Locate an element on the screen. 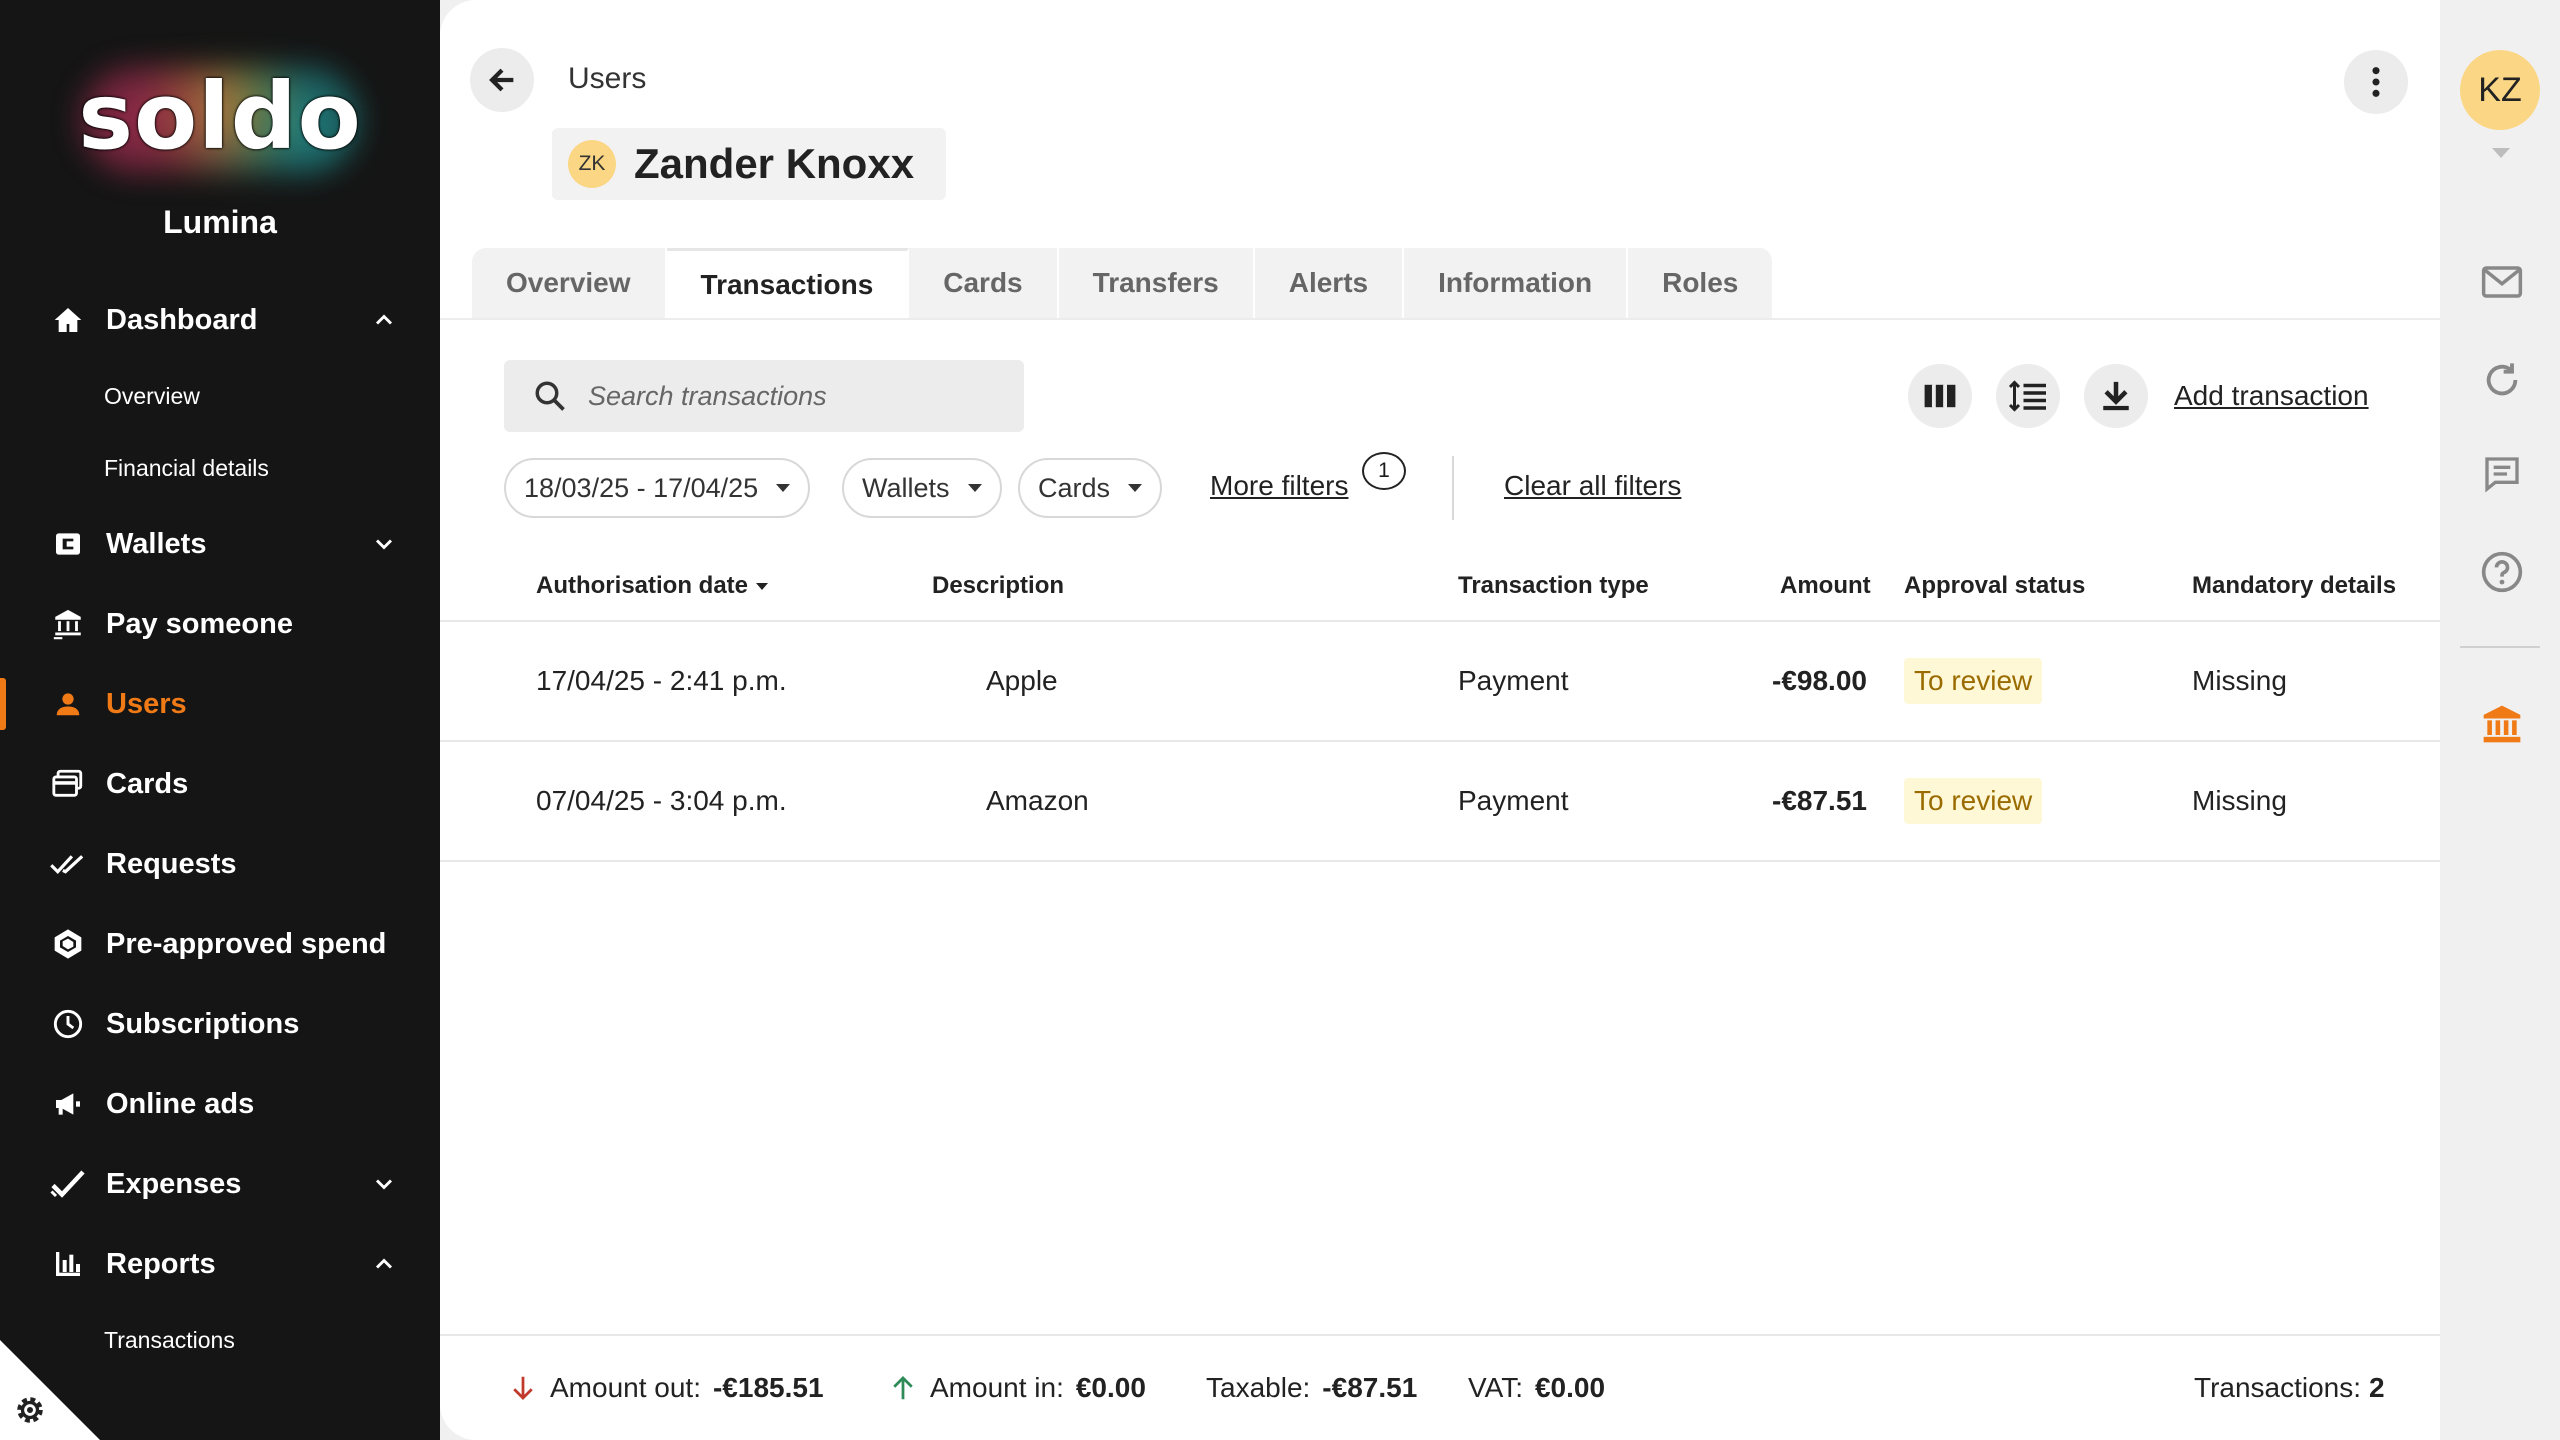  home-icon is located at coordinates (68, 320).